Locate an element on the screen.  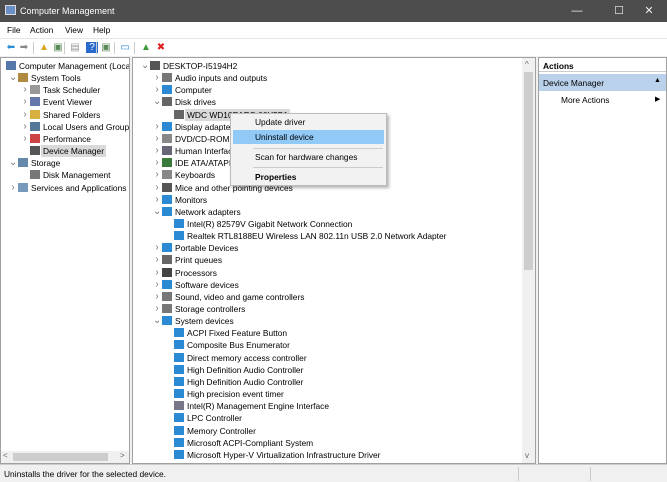
tree-item: Computer Management (Local is located at coordinates (65, 66).